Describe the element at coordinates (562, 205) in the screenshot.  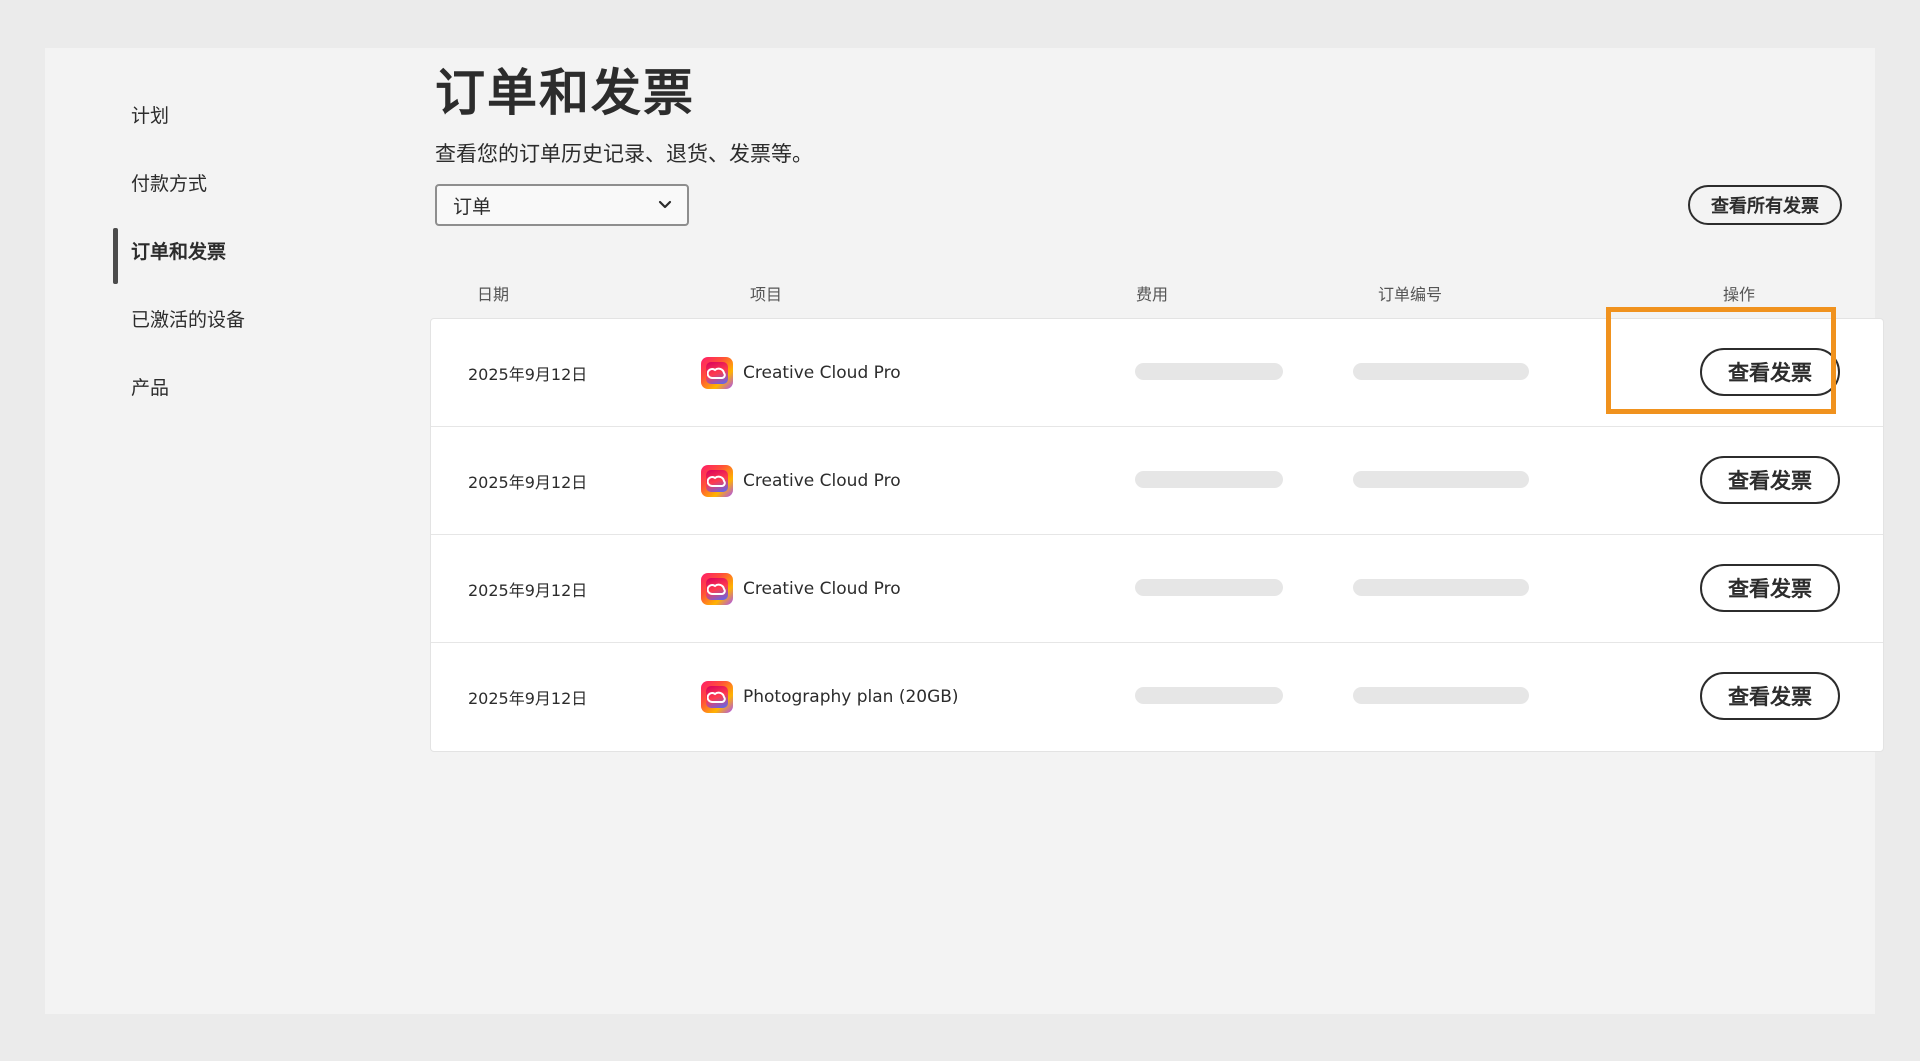
I see `order-type-select: 订单` at that location.